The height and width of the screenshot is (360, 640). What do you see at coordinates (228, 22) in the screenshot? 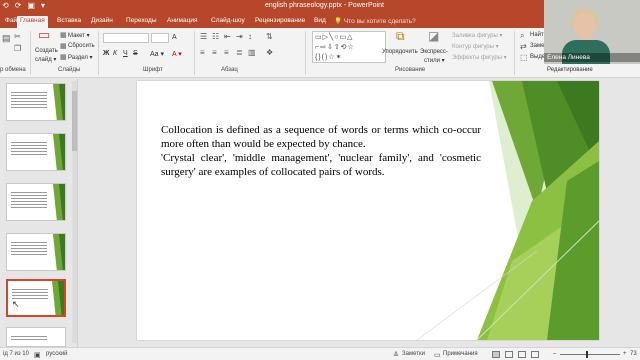
I see `tab-slideshow: Слайд-шоу` at bounding box center [228, 22].